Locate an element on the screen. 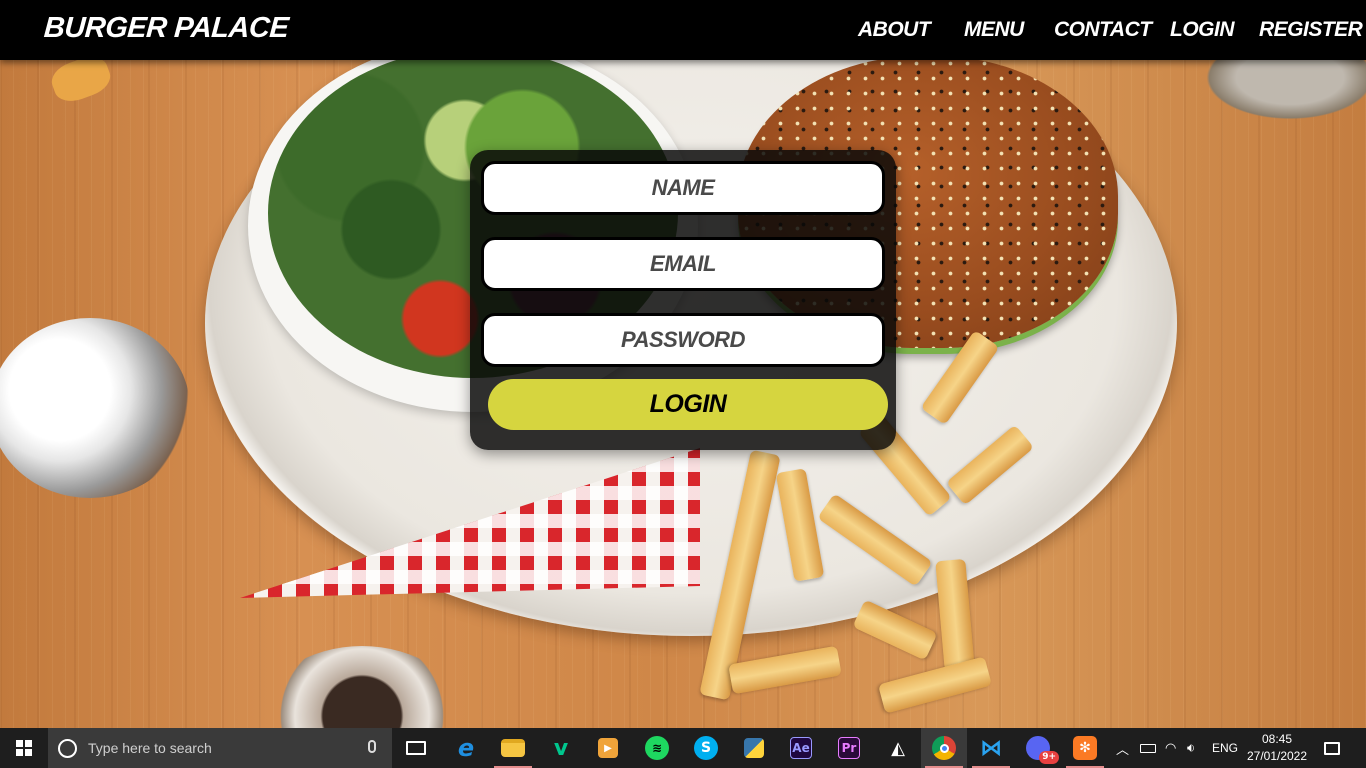 The image size is (1366, 768). taskbar-task-view is located at coordinates (416, 748).